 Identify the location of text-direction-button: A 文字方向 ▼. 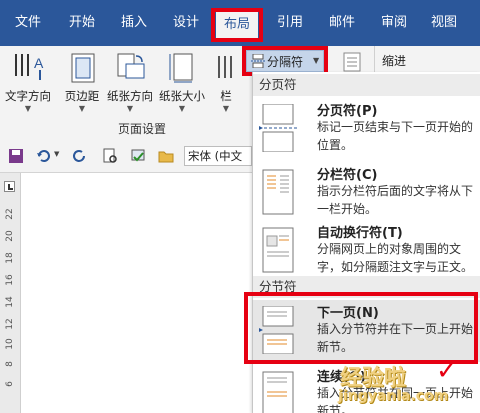
(28, 84).